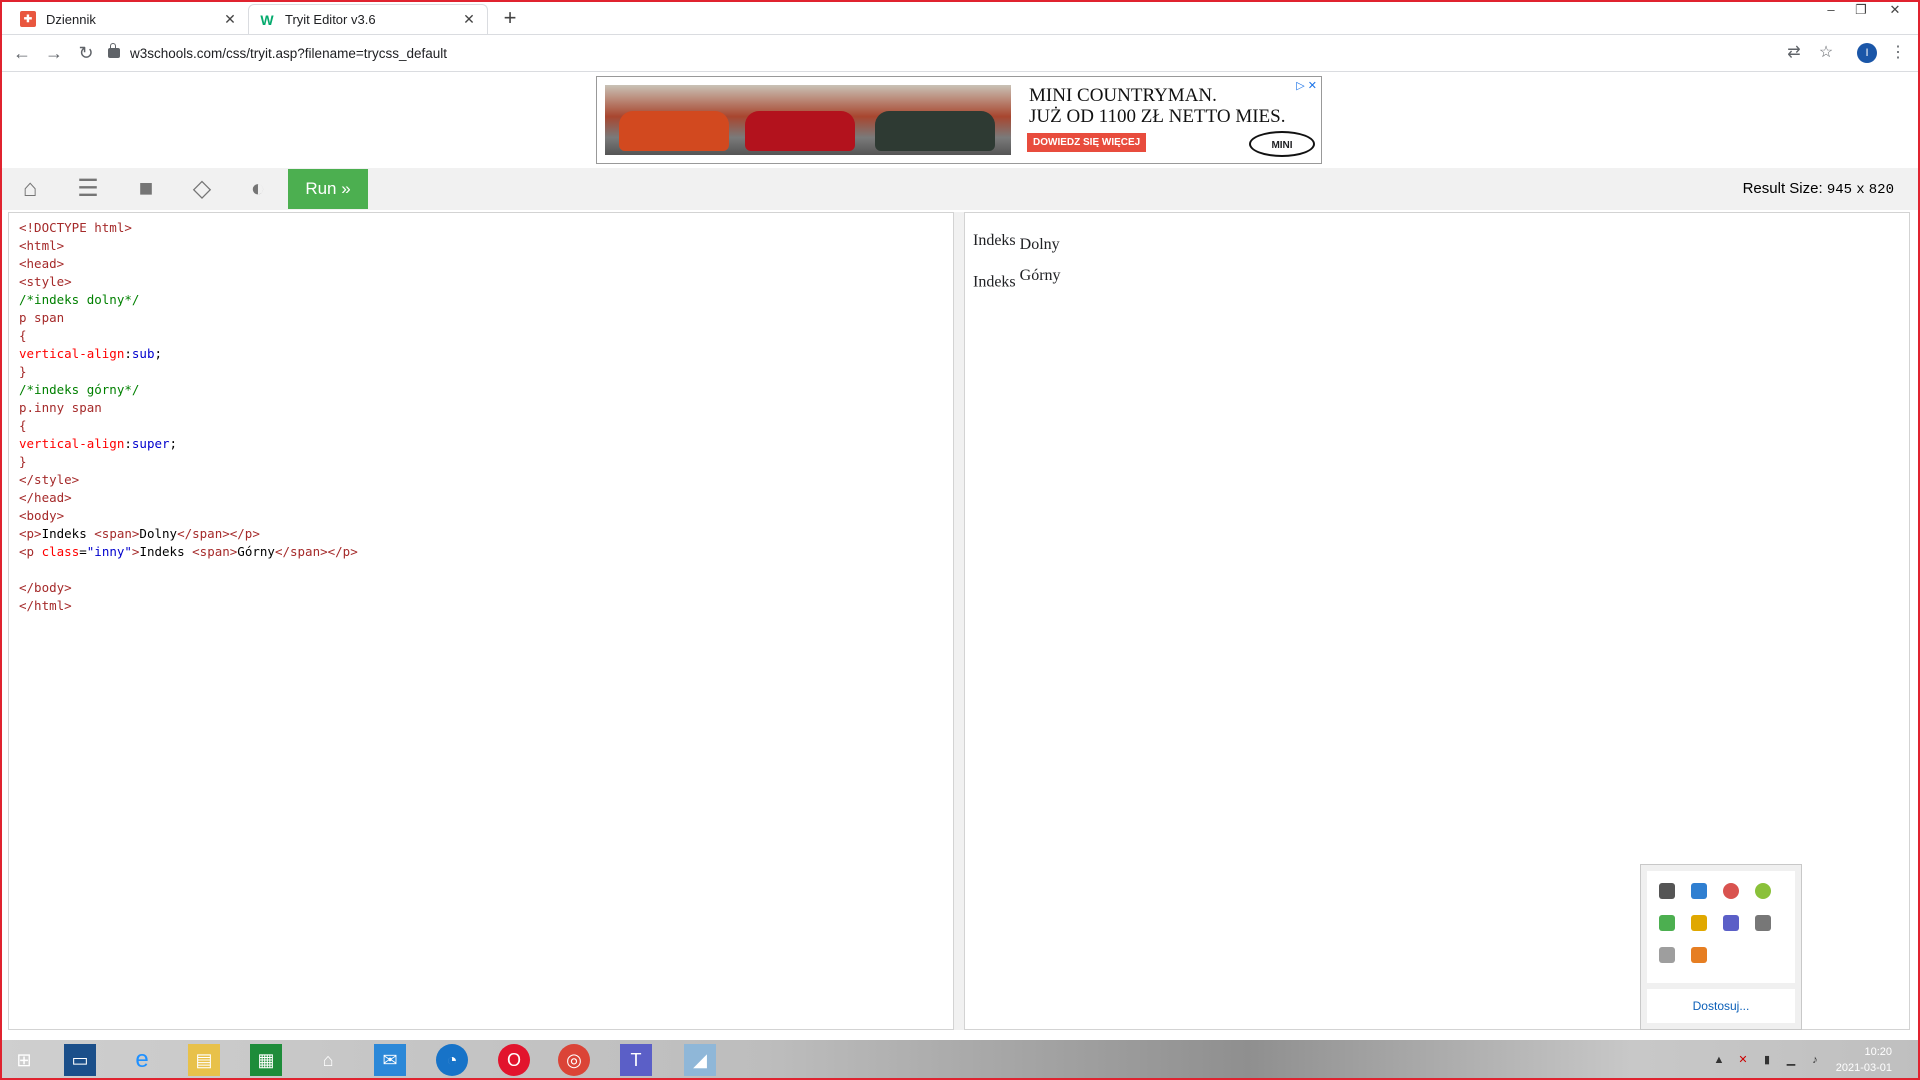 This screenshot has height=1080, width=1920. What do you see at coordinates (1087, 142) in the screenshot?
I see `ad-cta-button: DOWIEDZ SIĘ WIĘCEJ` at bounding box center [1087, 142].